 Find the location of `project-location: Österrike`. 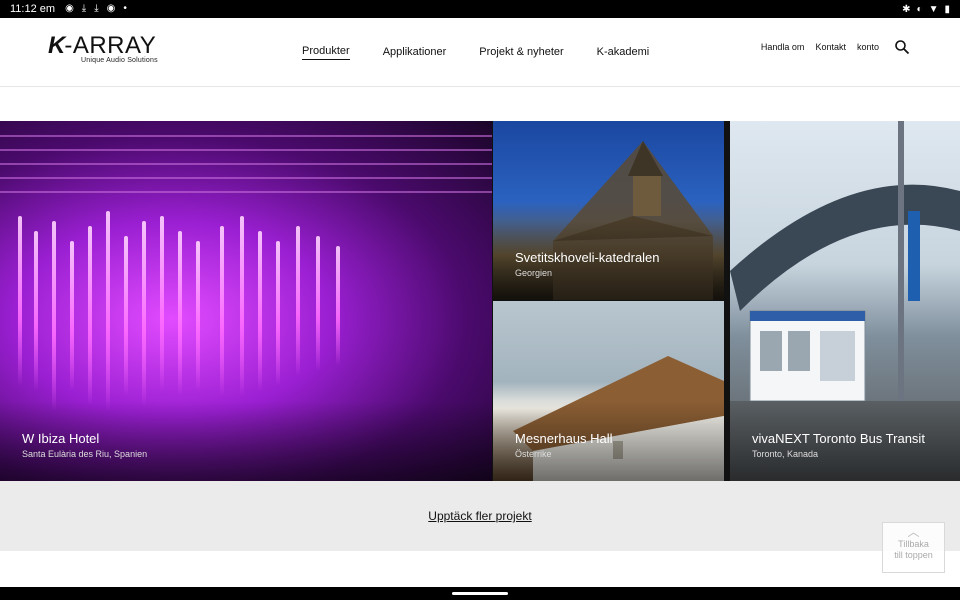

project-location: Österrike is located at coordinates (533, 454).